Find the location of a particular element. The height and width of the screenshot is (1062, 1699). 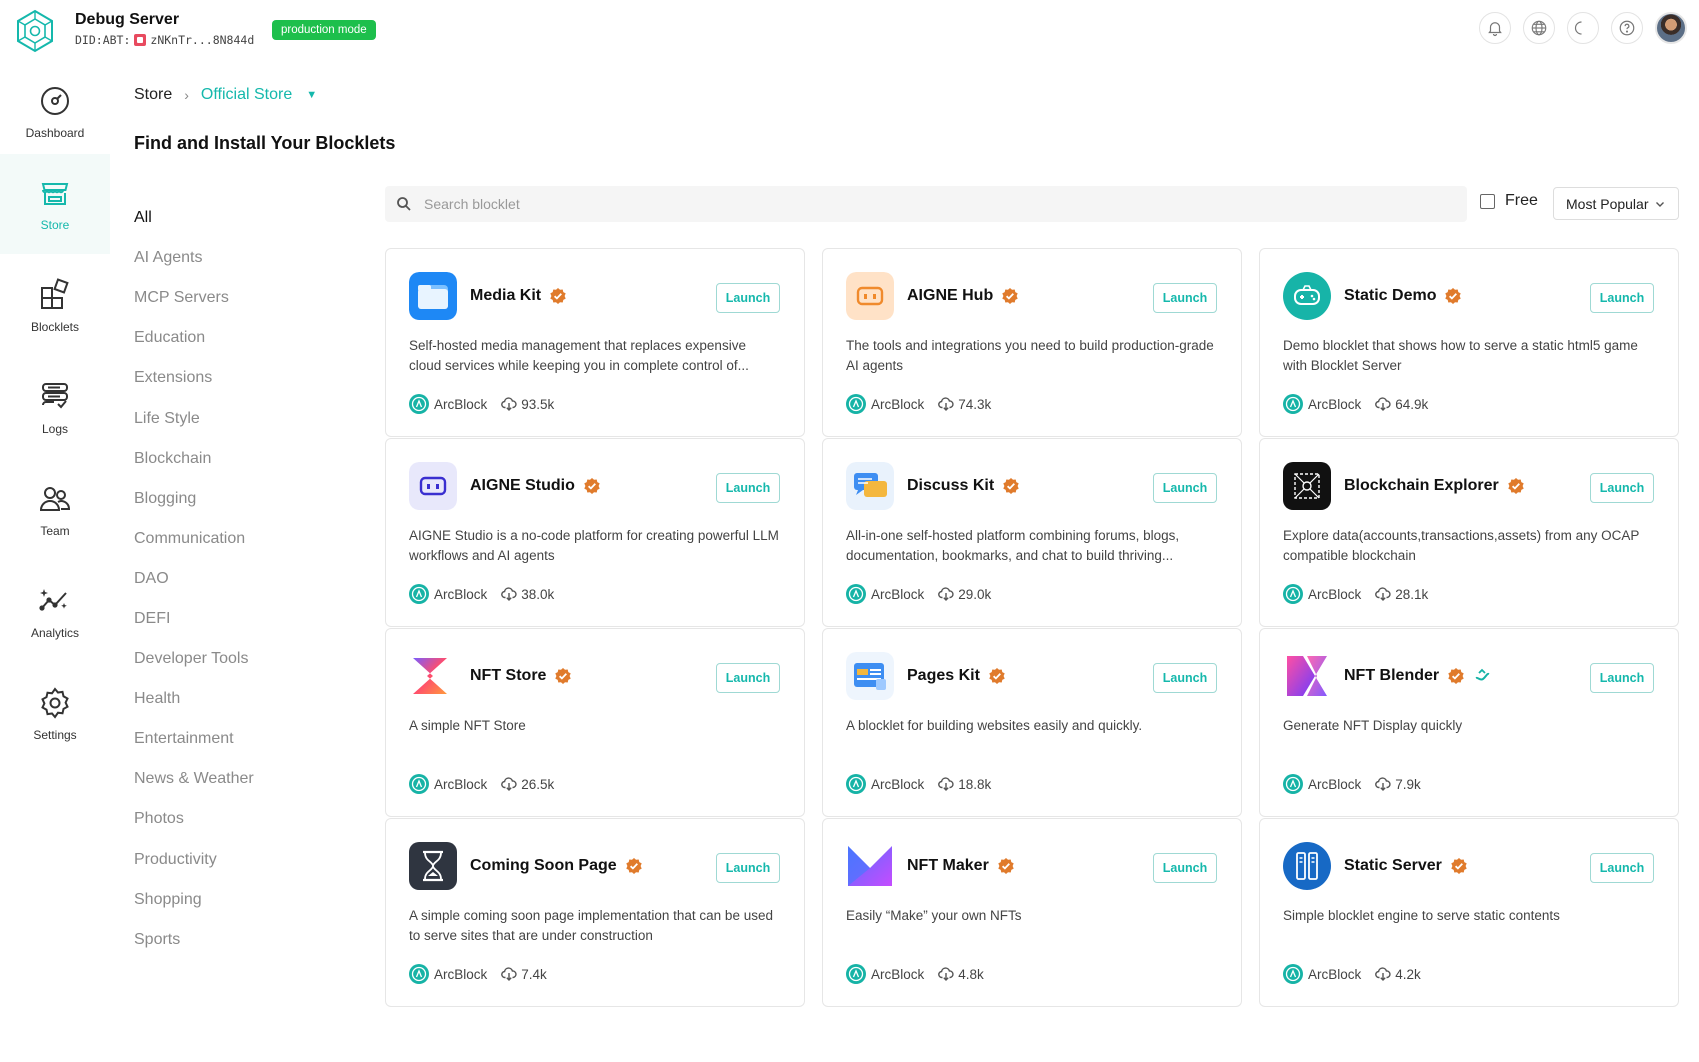

category-item: Entertainment is located at coordinates (244, 739).